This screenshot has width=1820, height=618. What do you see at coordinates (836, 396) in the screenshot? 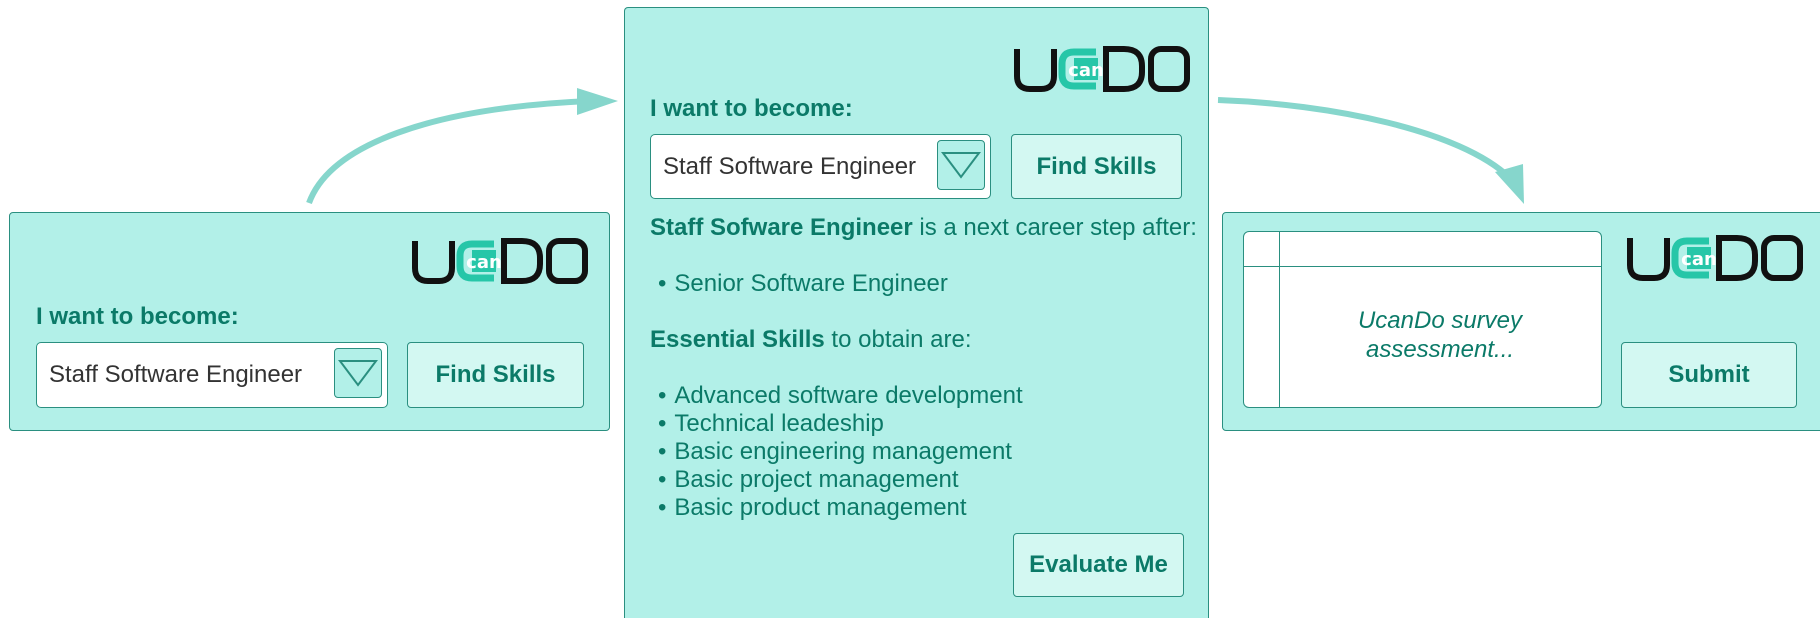
I see `list-item: Advanced software development` at bounding box center [836, 396].